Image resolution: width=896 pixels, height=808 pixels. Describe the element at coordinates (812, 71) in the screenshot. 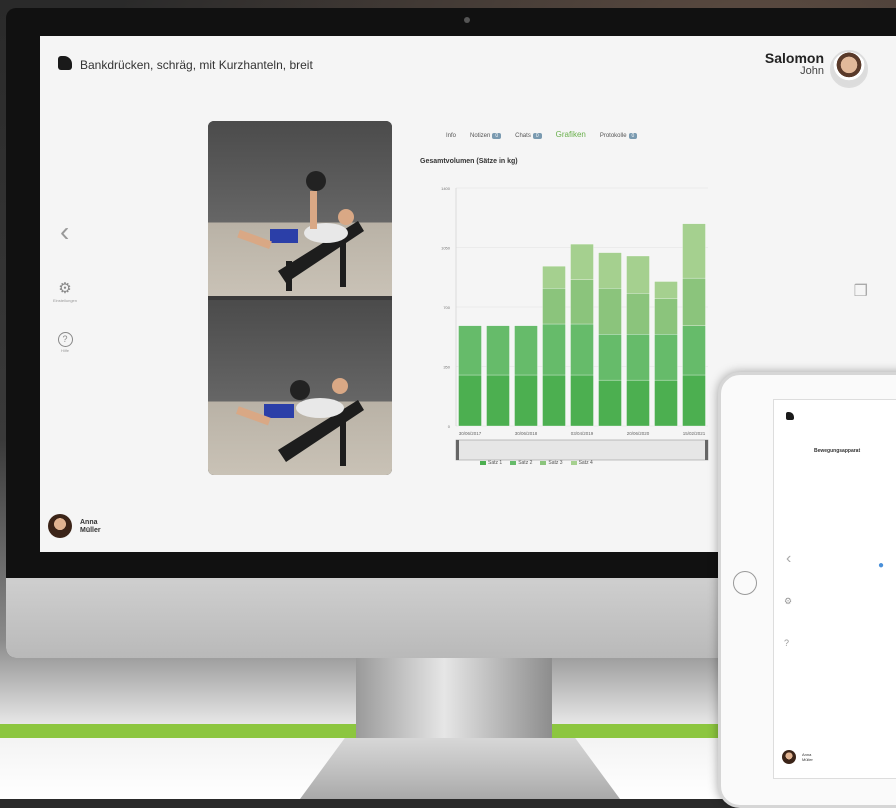

I see `user-last-name: John` at that location.